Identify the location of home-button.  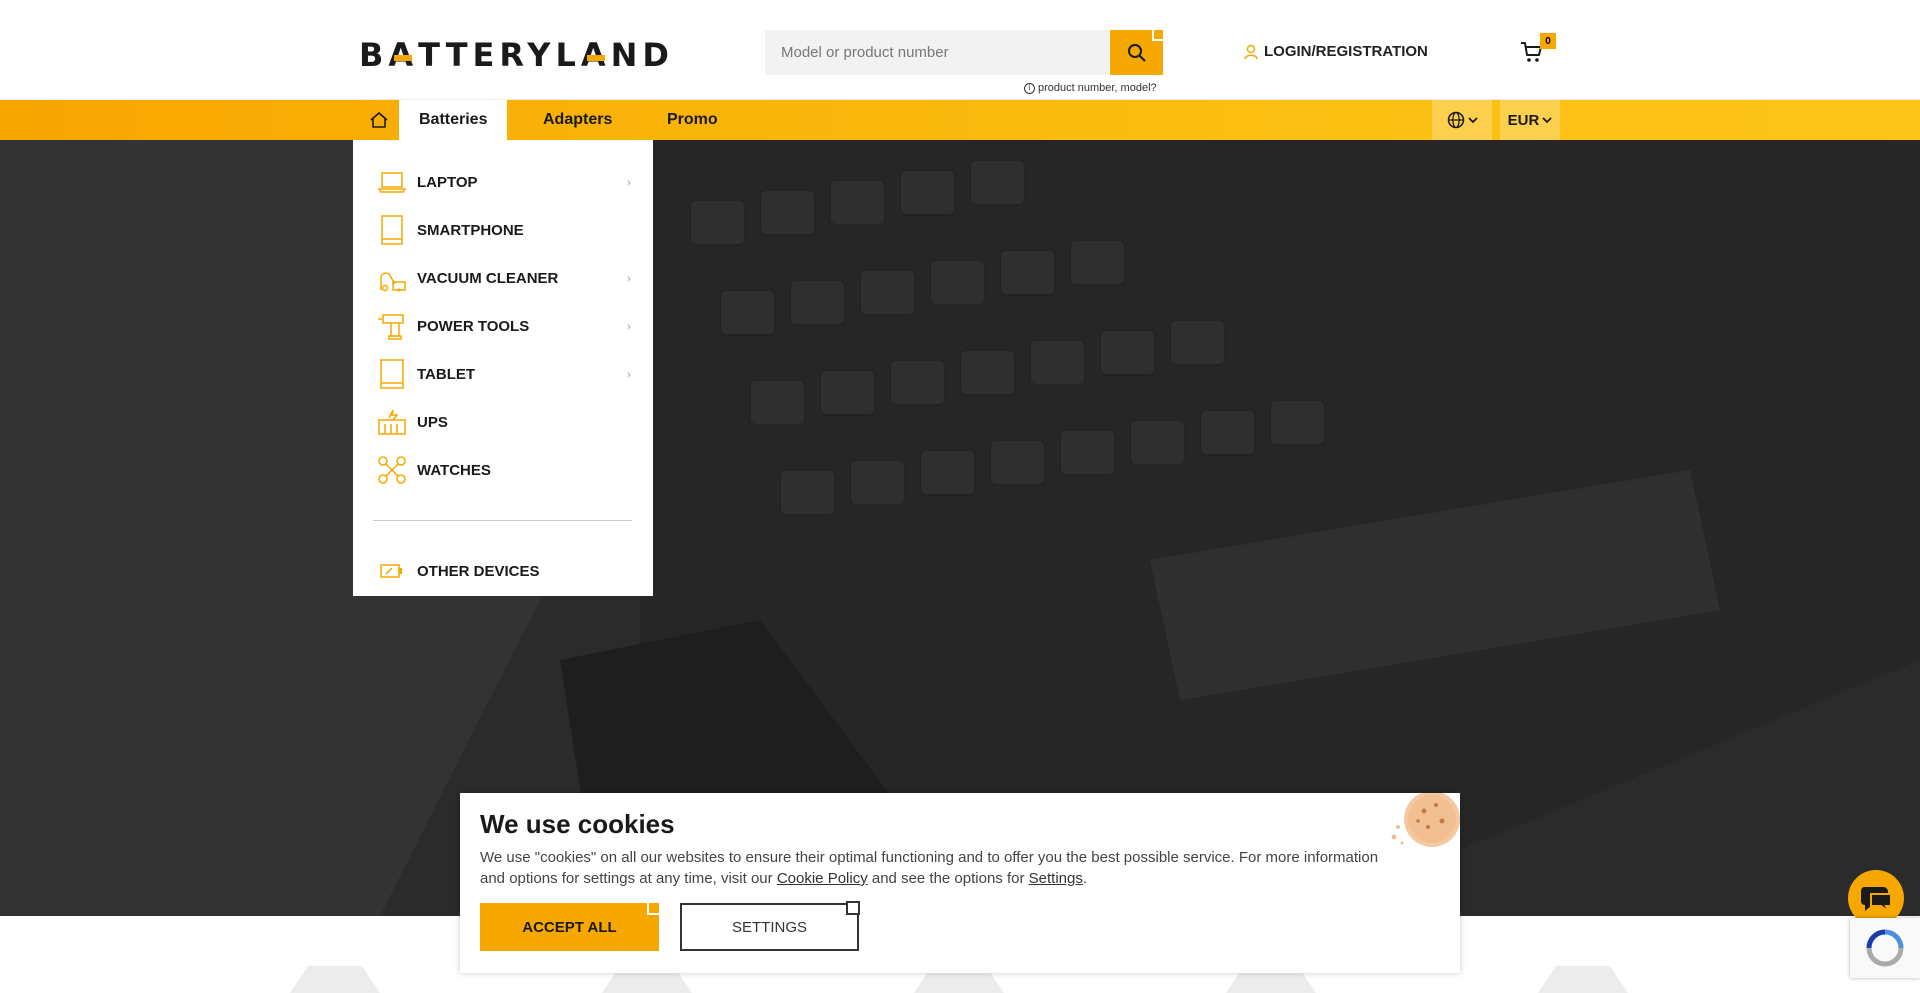
(379, 120).